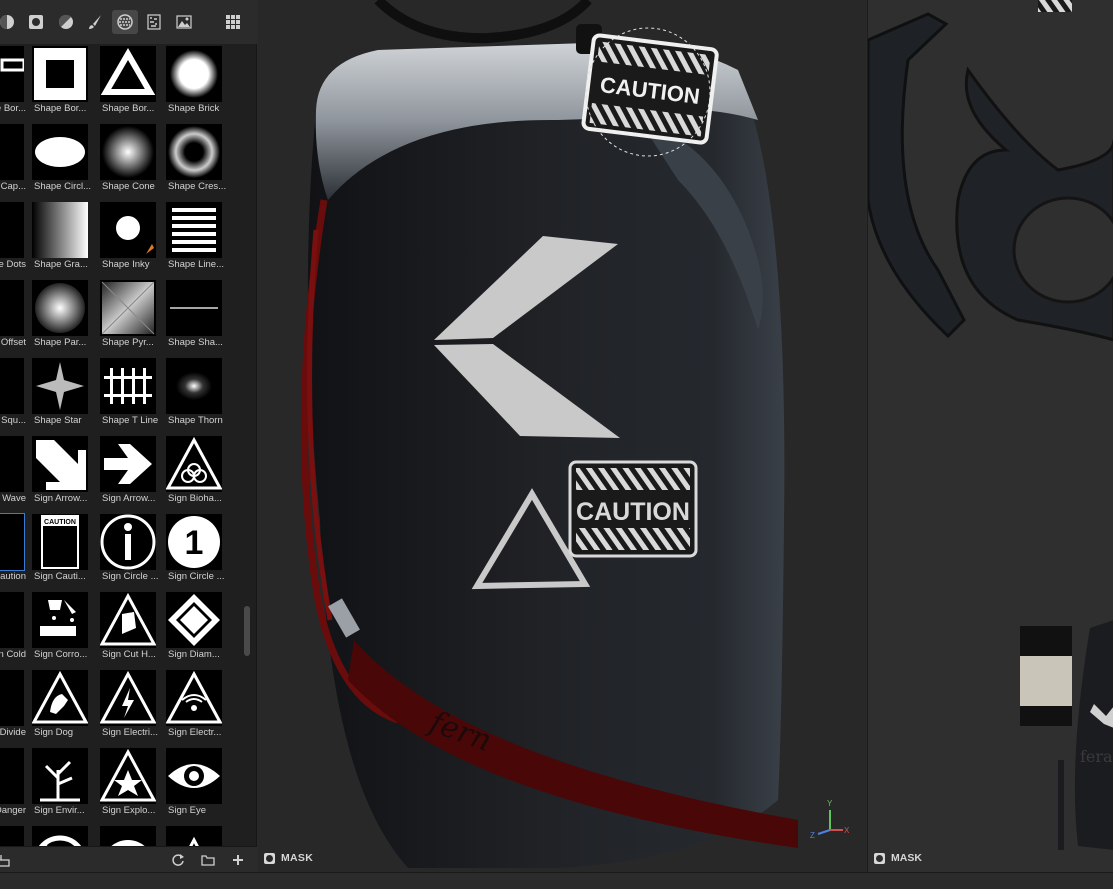  What do you see at coordinates (208, 860) in the screenshot?
I see `folder-icon` at bounding box center [208, 860].